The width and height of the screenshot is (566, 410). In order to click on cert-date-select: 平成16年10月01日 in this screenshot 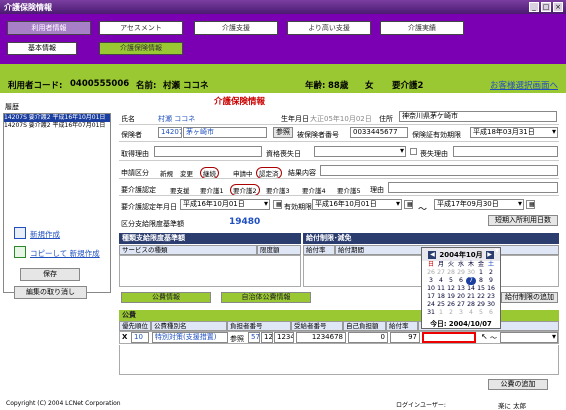, I will do `click(225, 204)`.